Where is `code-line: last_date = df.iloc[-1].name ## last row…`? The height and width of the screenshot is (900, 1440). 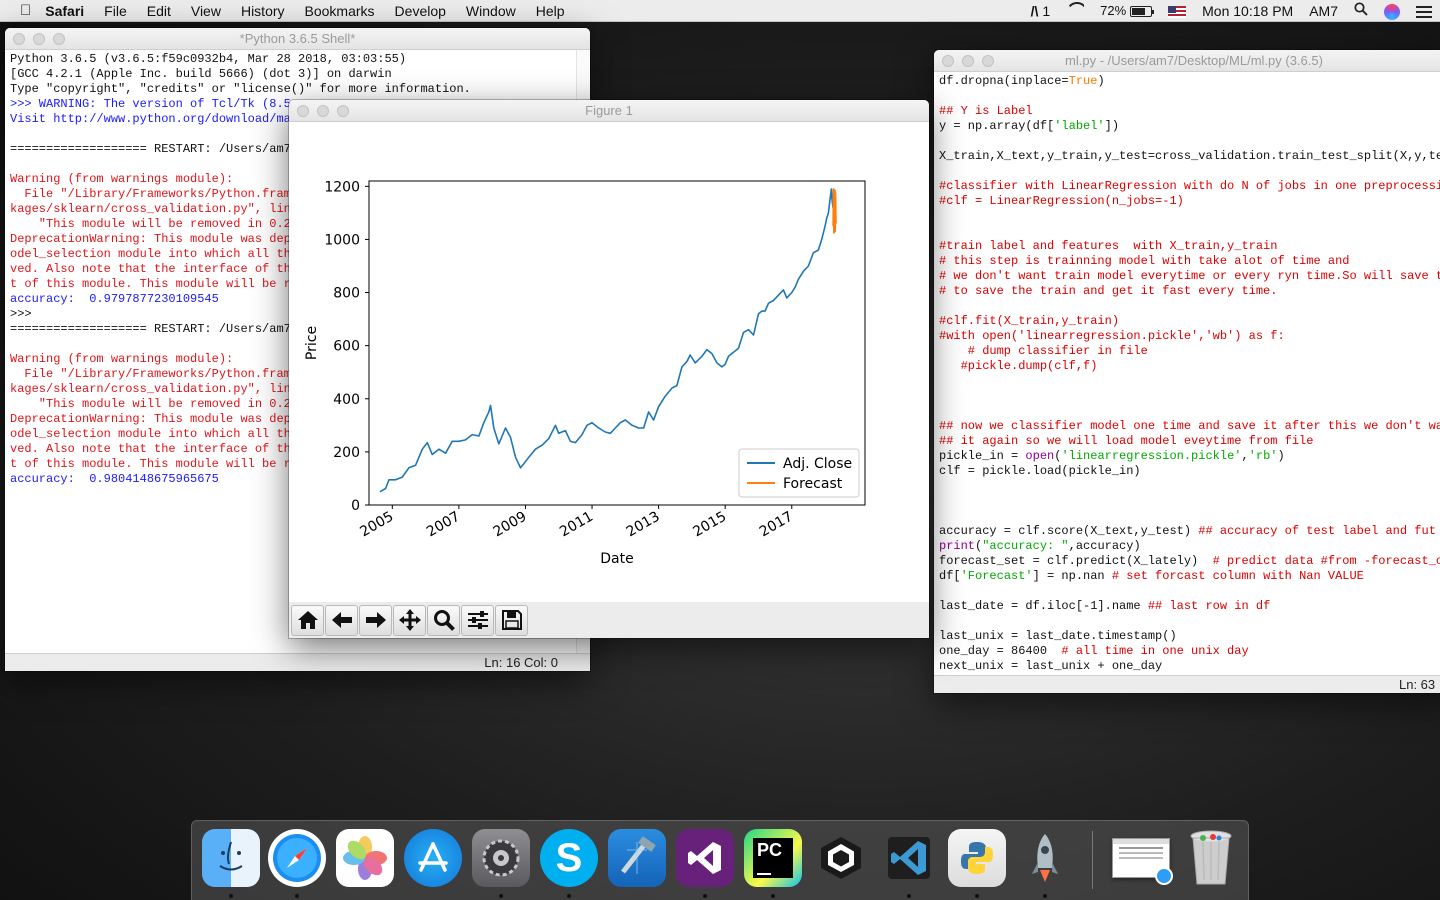
code-line: last_date = df.iloc[-1].name ## last row… is located at coordinates (1189, 606).